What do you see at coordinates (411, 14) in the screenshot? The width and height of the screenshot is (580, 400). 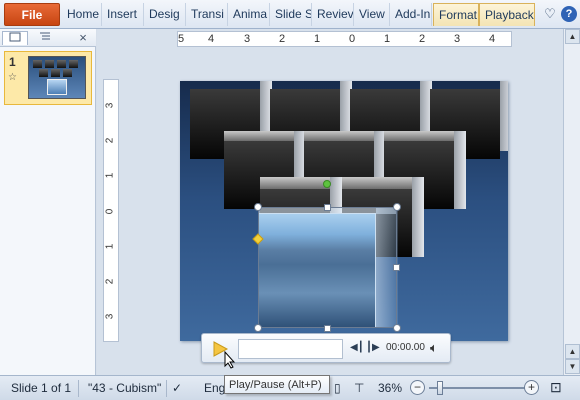 I see `tab-add-ins: Add-In` at bounding box center [411, 14].